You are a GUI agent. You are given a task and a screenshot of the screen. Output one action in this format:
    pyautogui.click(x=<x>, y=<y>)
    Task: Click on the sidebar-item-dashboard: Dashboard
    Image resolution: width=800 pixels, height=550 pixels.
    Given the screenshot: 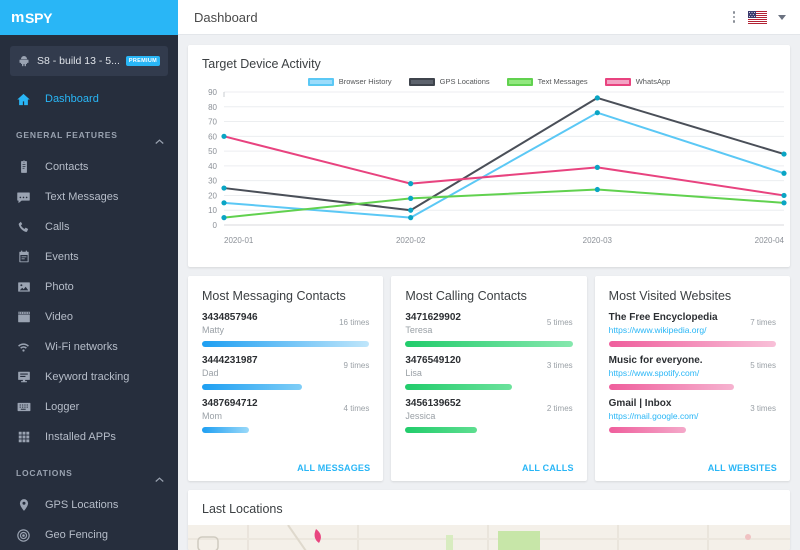 What is the action you would take?
    pyautogui.click(x=89, y=99)
    